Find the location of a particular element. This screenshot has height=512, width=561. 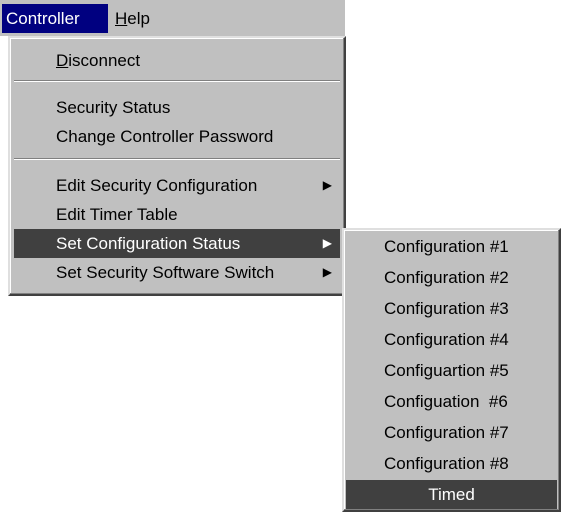

menu-item-set-security-software-switch: Set Security Software Switch ▶ is located at coordinates (177, 272).